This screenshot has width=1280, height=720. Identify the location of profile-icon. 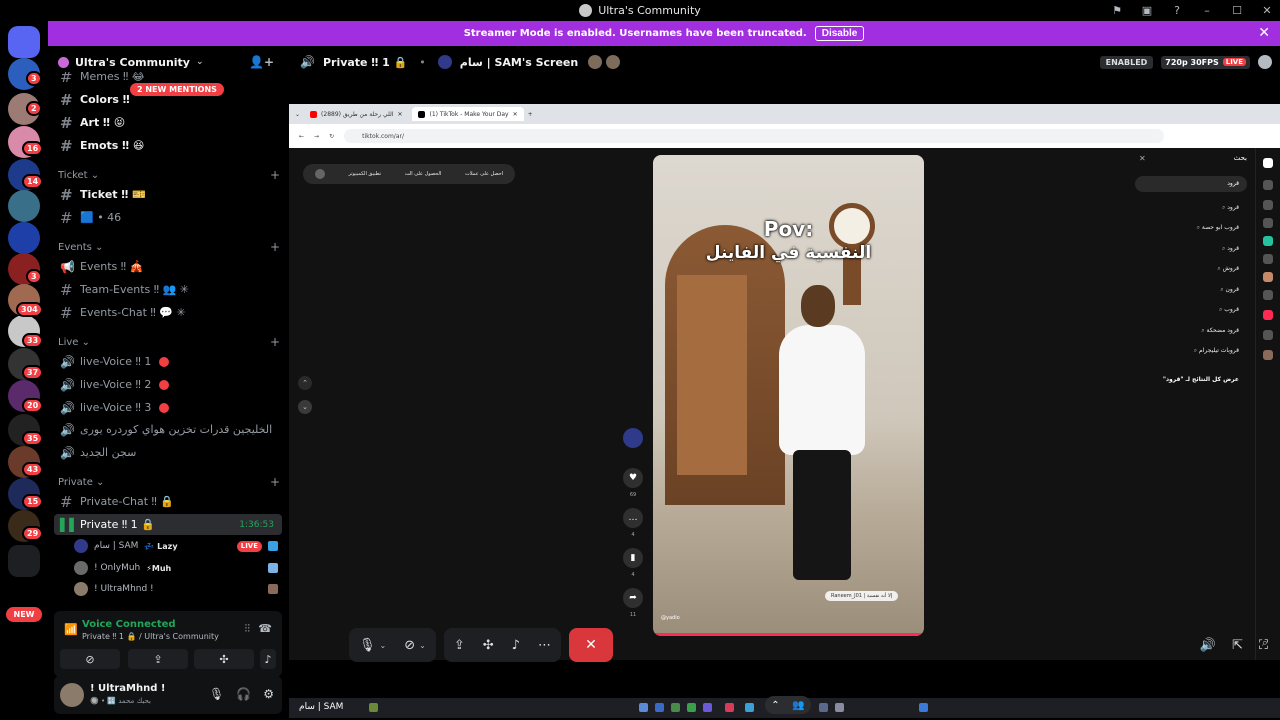
(319, 174).